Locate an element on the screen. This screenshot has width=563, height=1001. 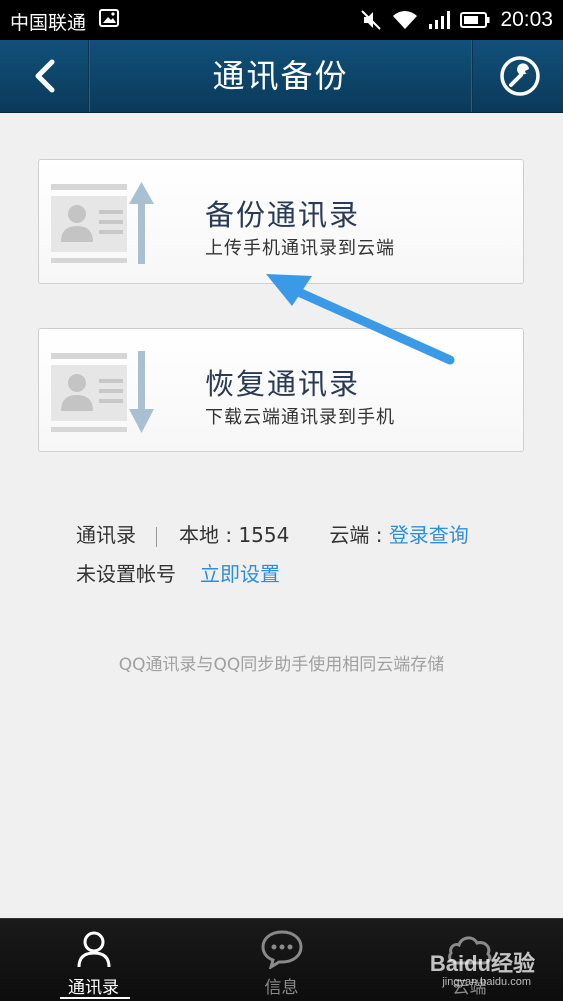
baidu-watermark-url: jingyan.baidu.com is located at coordinates (486, 982).